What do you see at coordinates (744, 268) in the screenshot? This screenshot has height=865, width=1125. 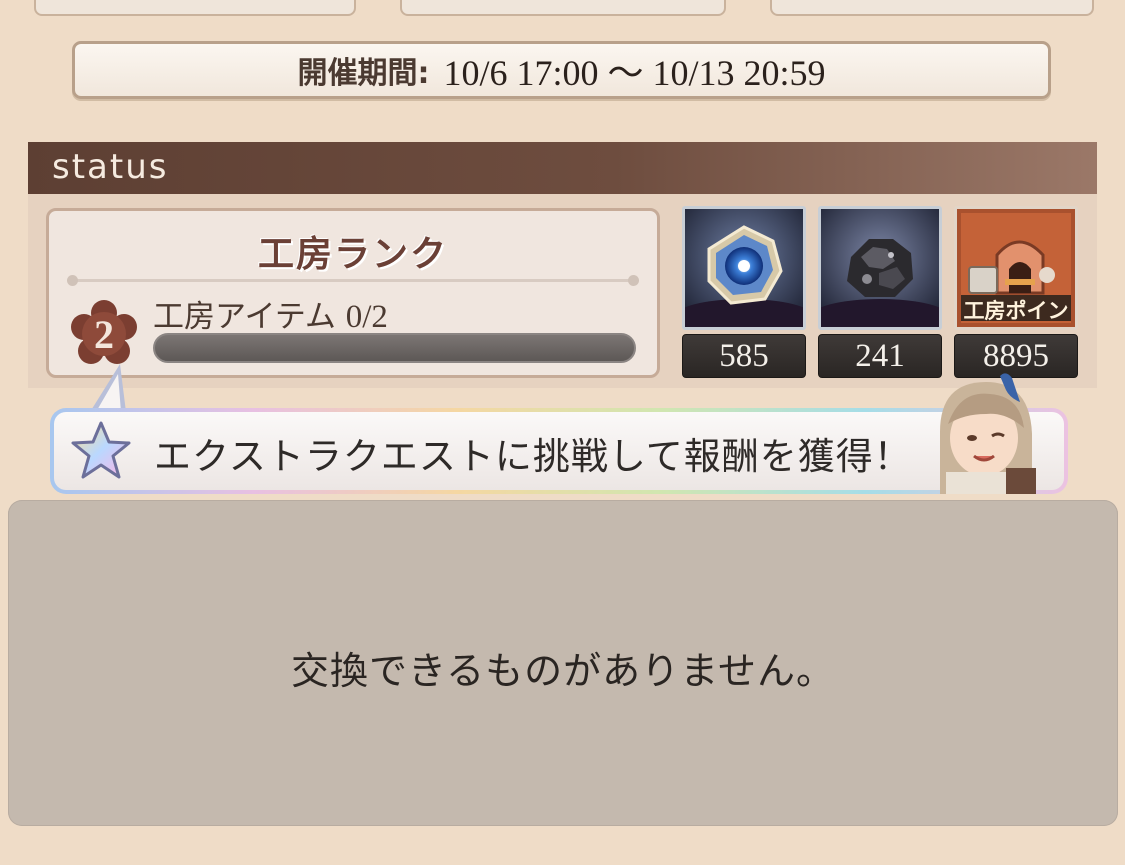 I see `blue-gem-icon` at bounding box center [744, 268].